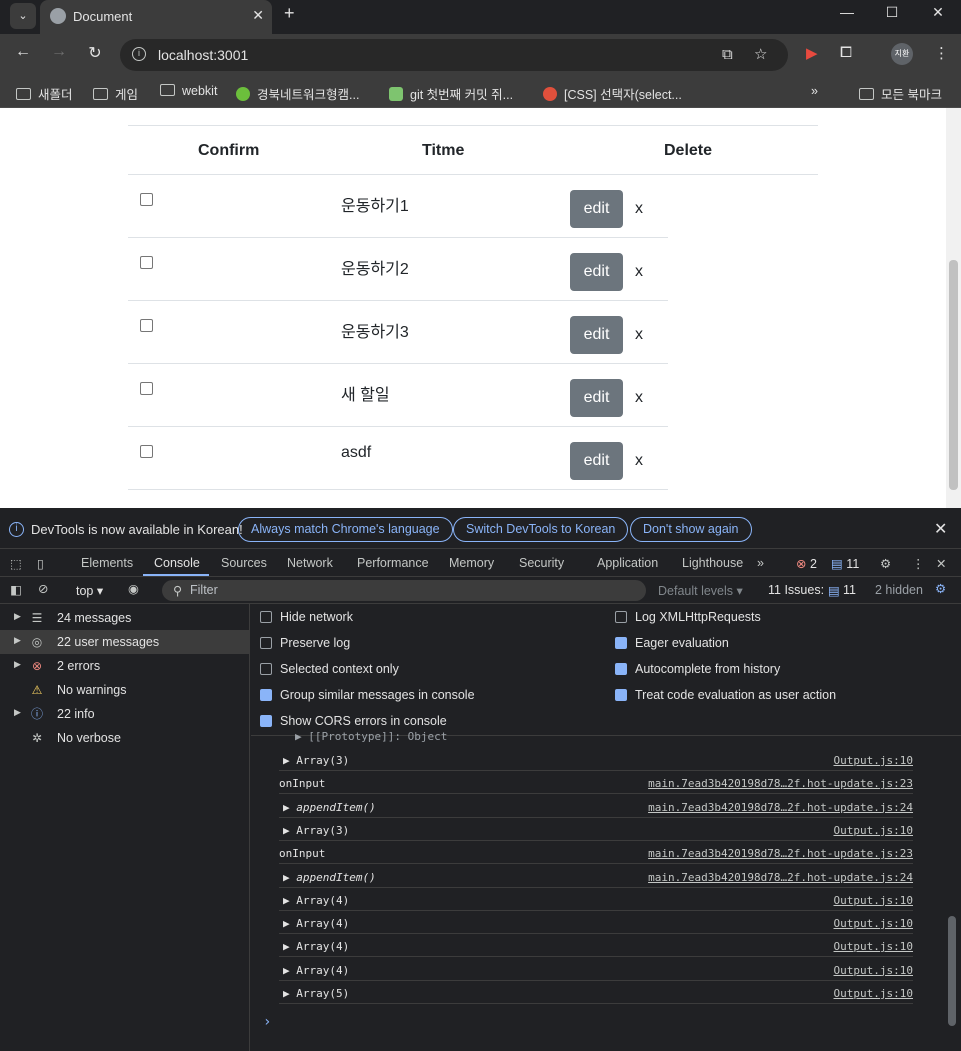 This screenshot has width=961, height=1051. I want to click on tab-sources: Sources, so click(244, 563).